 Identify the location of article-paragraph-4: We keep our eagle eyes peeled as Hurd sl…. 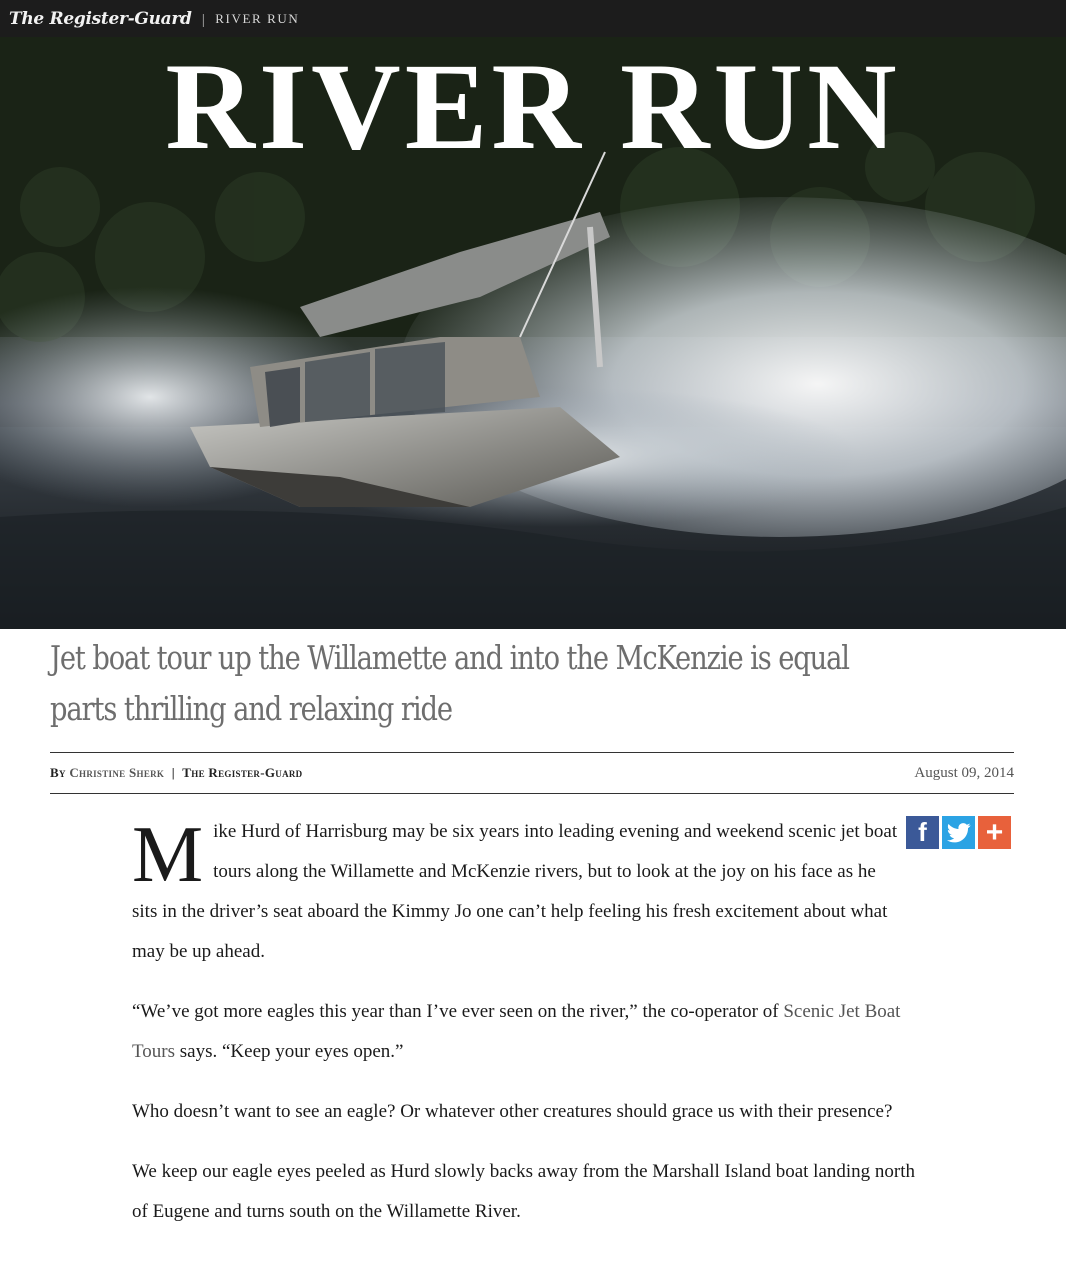
(524, 1191).